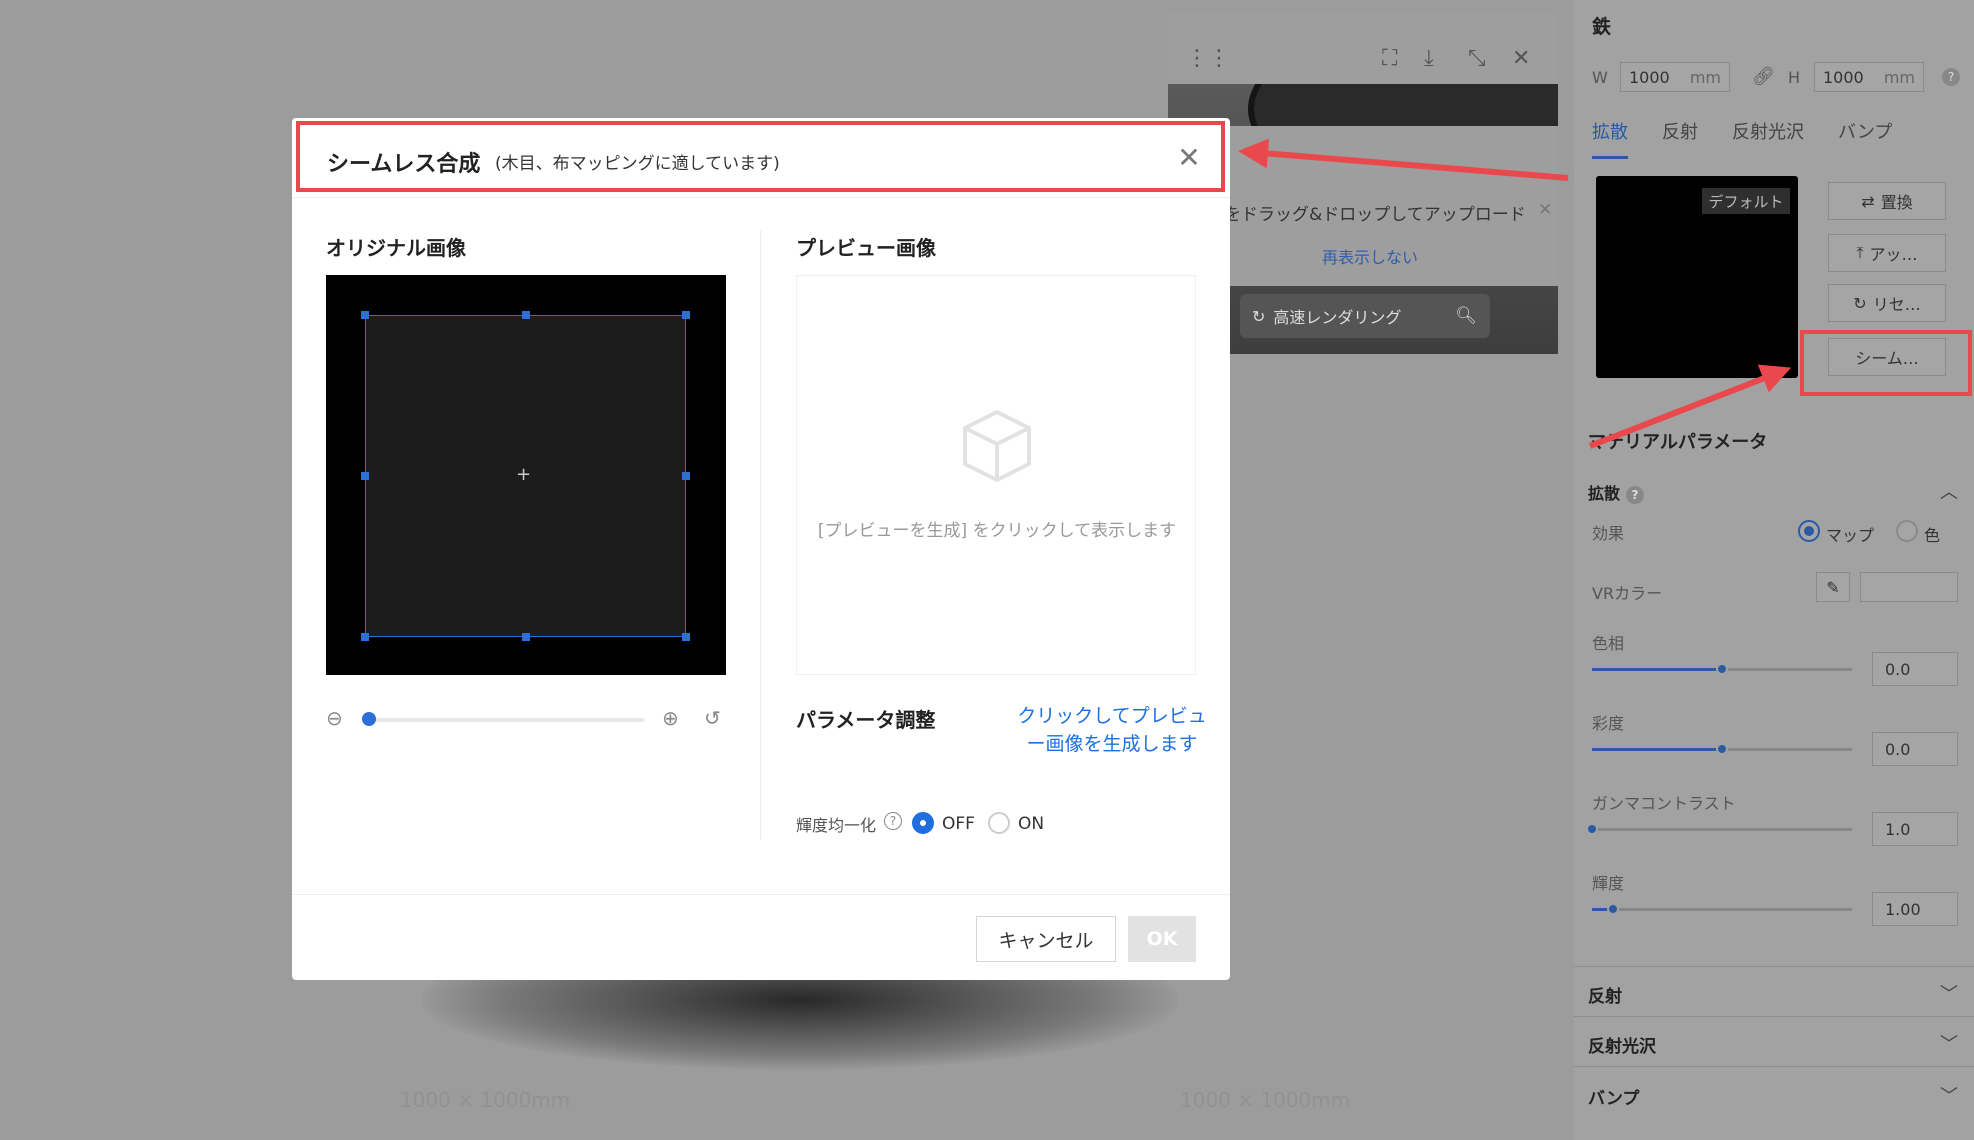 This screenshot has height=1140, width=1974. What do you see at coordinates (712, 718) in the screenshot?
I see `rotate-icon: ↺` at bounding box center [712, 718].